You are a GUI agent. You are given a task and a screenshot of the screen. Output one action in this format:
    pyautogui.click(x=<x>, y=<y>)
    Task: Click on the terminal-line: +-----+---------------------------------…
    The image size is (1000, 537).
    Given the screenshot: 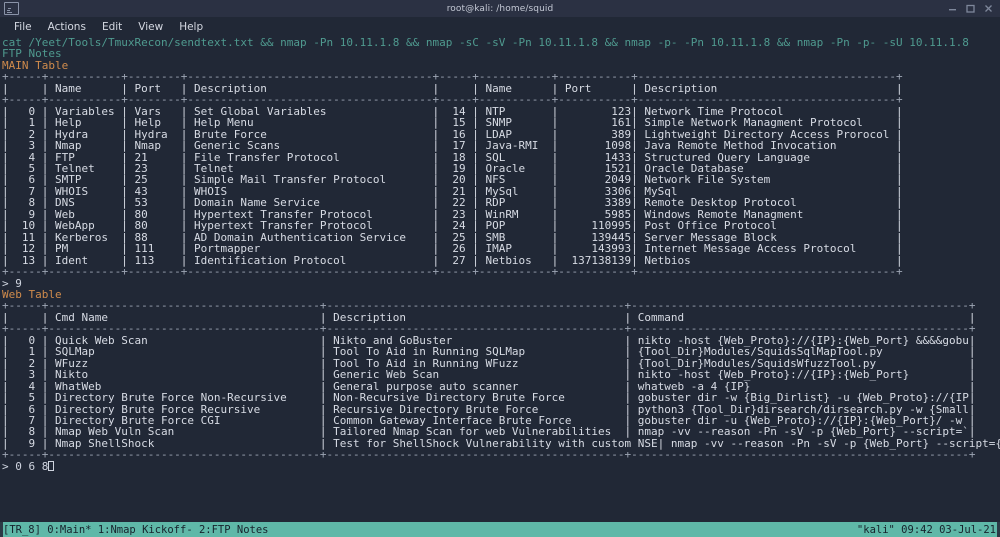 What is the action you would take?
    pyautogui.click(x=489, y=455)
    